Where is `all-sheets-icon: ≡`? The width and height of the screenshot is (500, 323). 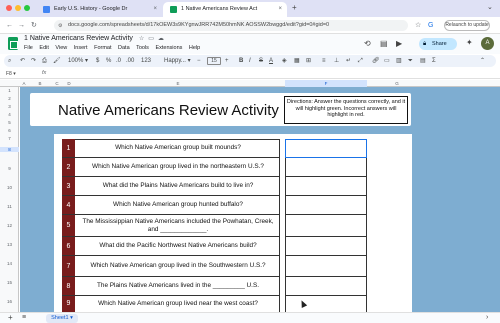
all-sheets-icon: ≡ is located at coordinates (24, 318).